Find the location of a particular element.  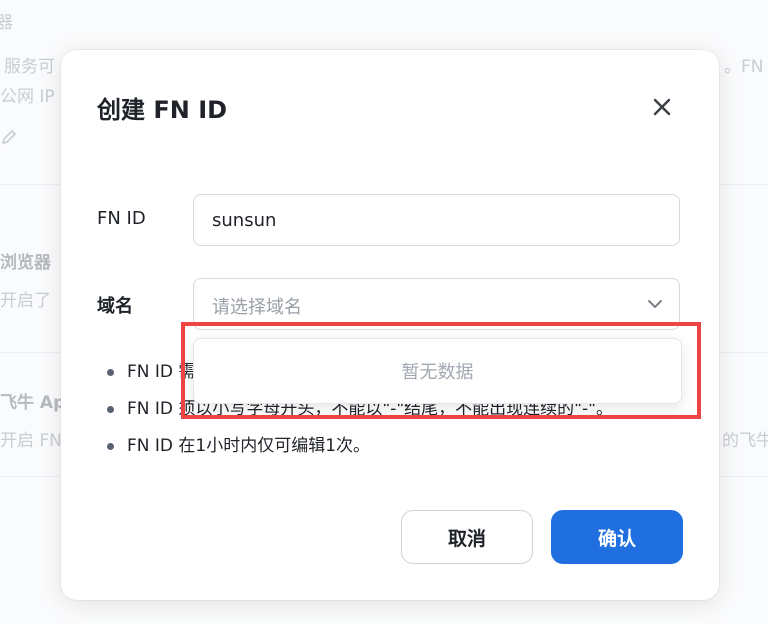

bg-fragment: 飞牛 Ap is located at coordinates (33, 403).